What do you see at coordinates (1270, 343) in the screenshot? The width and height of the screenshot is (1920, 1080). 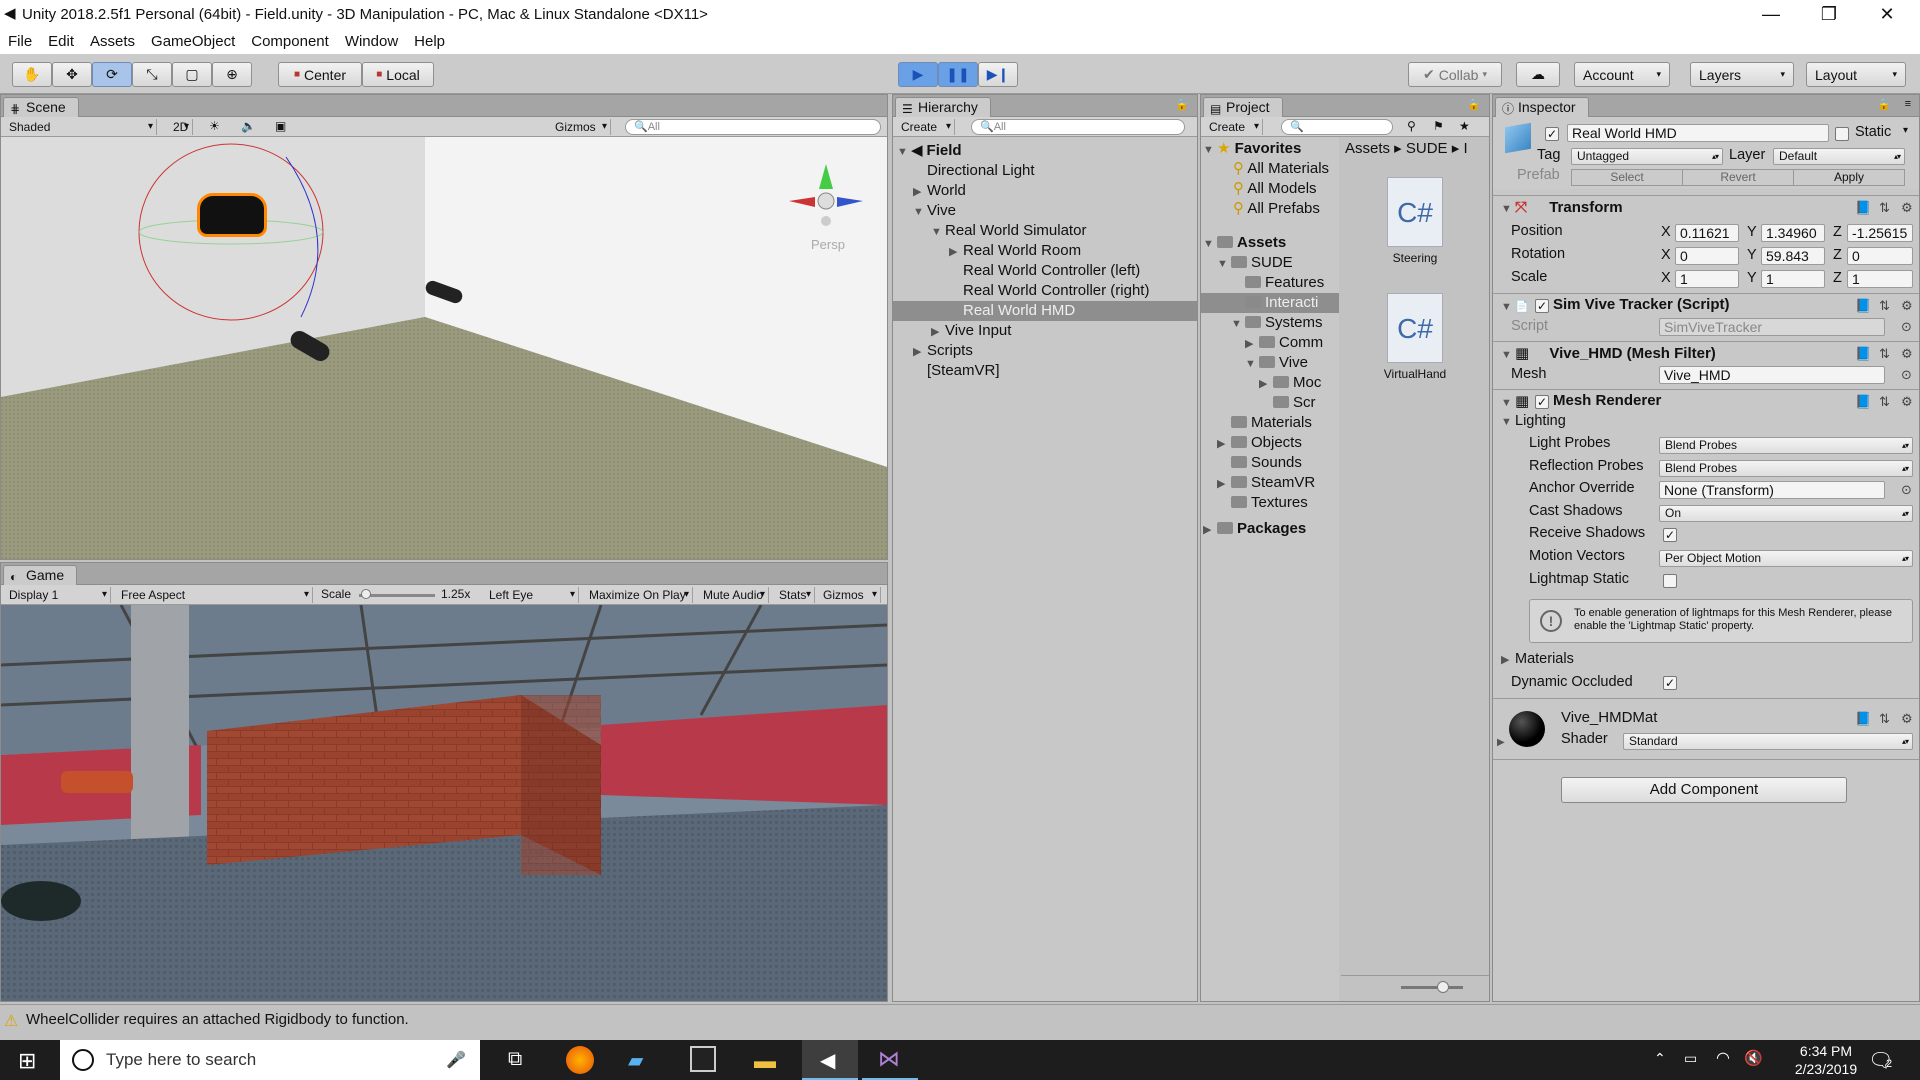 I see `project-folder-item: ▶ Comm` at bounding box center [1270, 343].